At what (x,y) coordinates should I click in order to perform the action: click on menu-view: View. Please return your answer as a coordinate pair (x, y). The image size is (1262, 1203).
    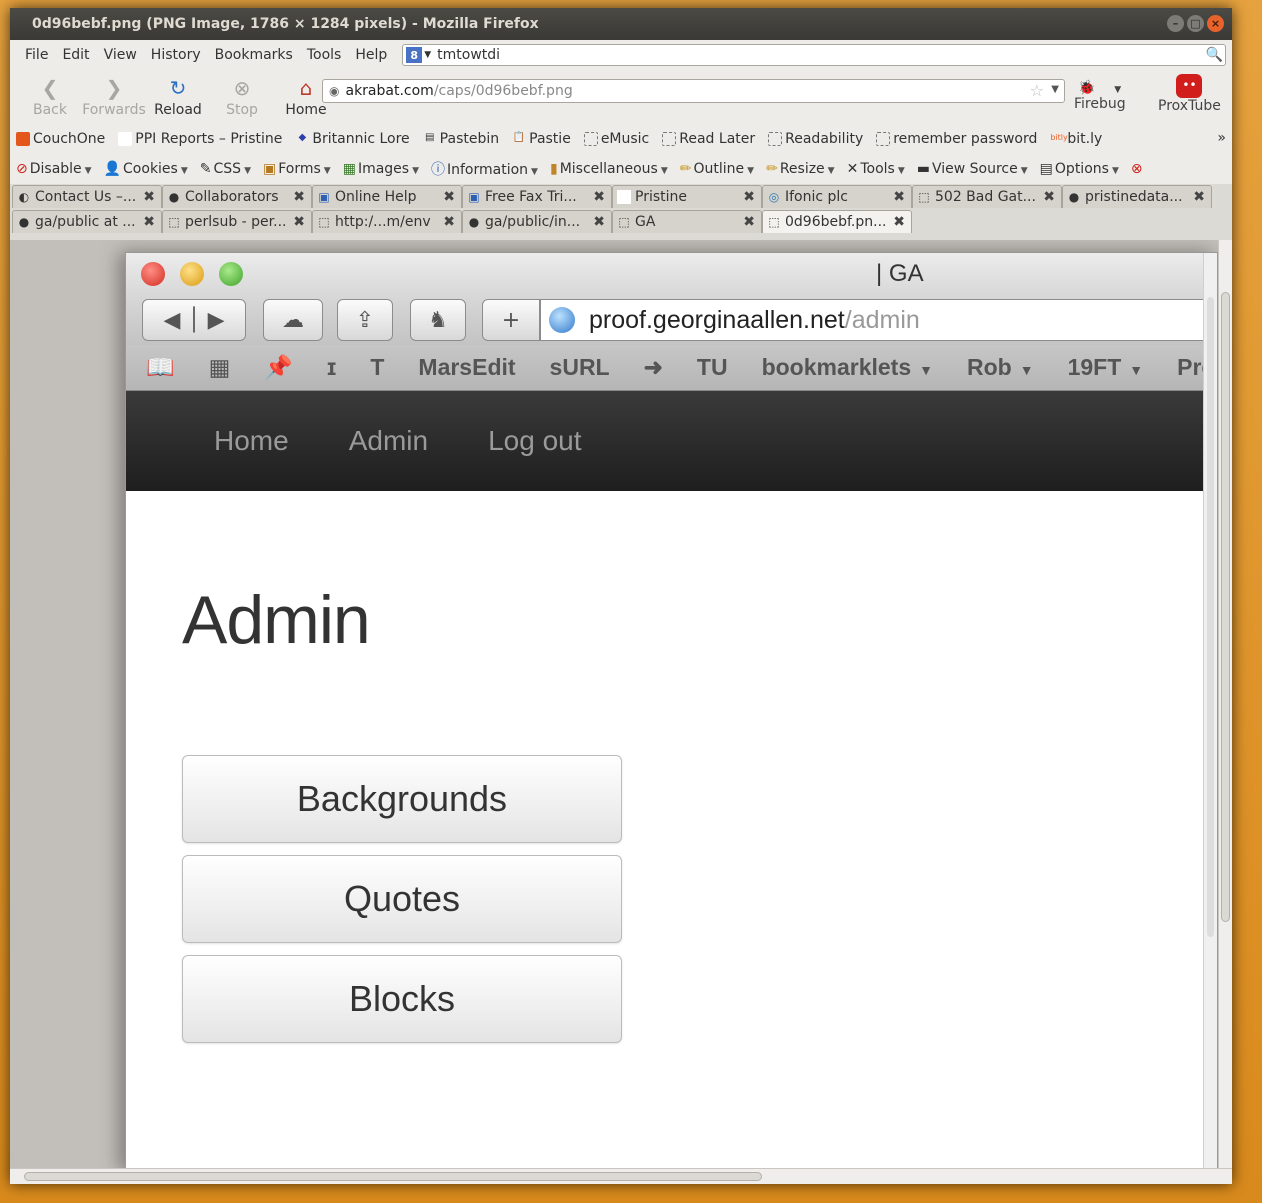
    Looking at the image, I should click on (120, 55).